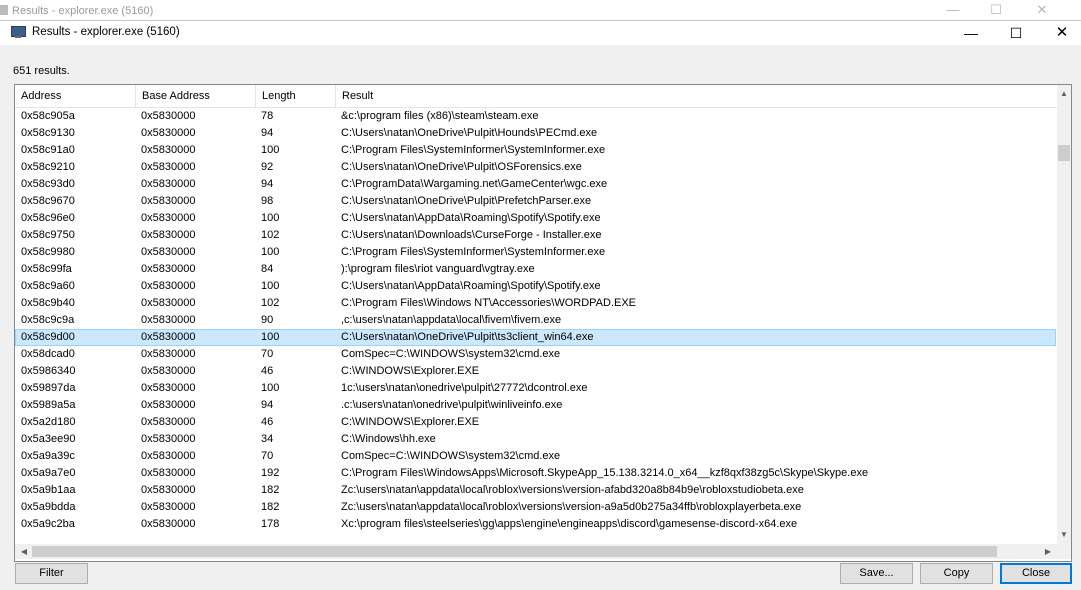  What do you see at coordinates (440, 116) in the screenshot?
I see `result-cell: &c:\program files (x86)\steam\steam.exe` at bounding box center [440, 116].